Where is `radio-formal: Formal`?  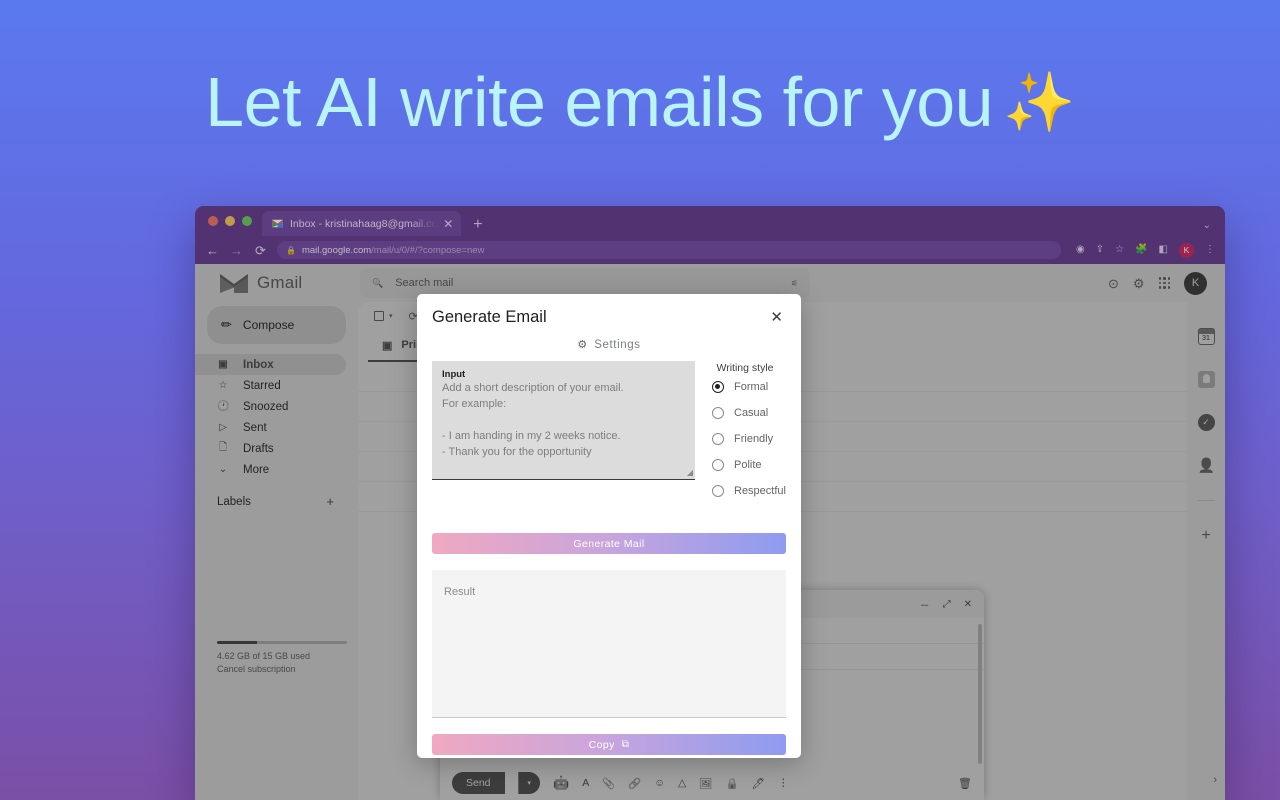 radio-formal: Formal is located at coordinates (749, 387).